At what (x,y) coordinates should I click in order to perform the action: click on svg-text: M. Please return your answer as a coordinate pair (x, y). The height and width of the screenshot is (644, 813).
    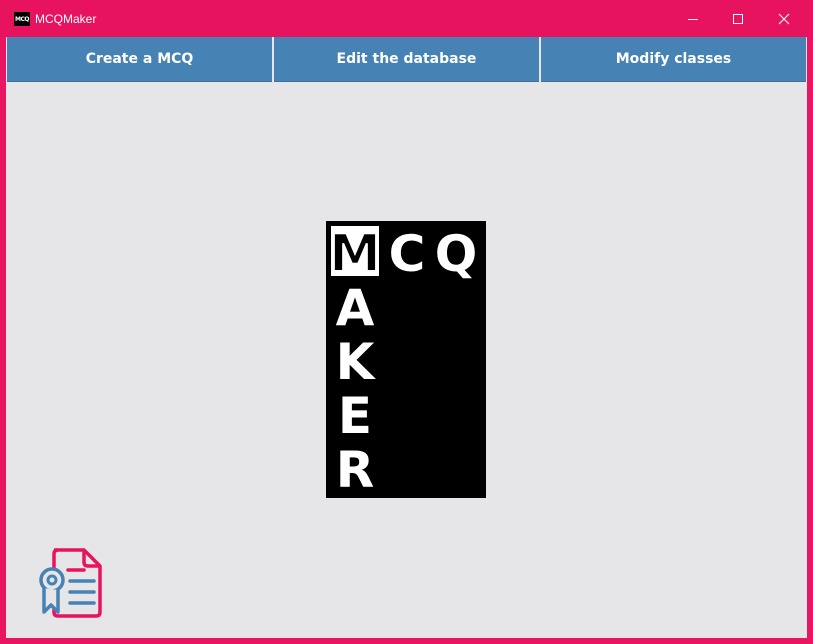
    Looking at the image, I should click on (355, 254).